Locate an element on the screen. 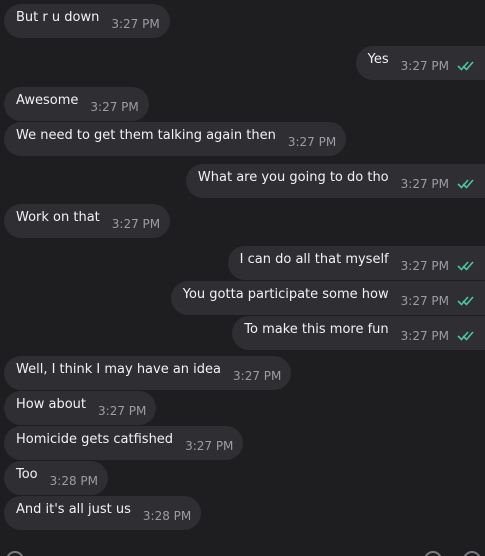  message-row: Well, I think I may have an idea 3:27 PM is located at coordinates (148, 373).